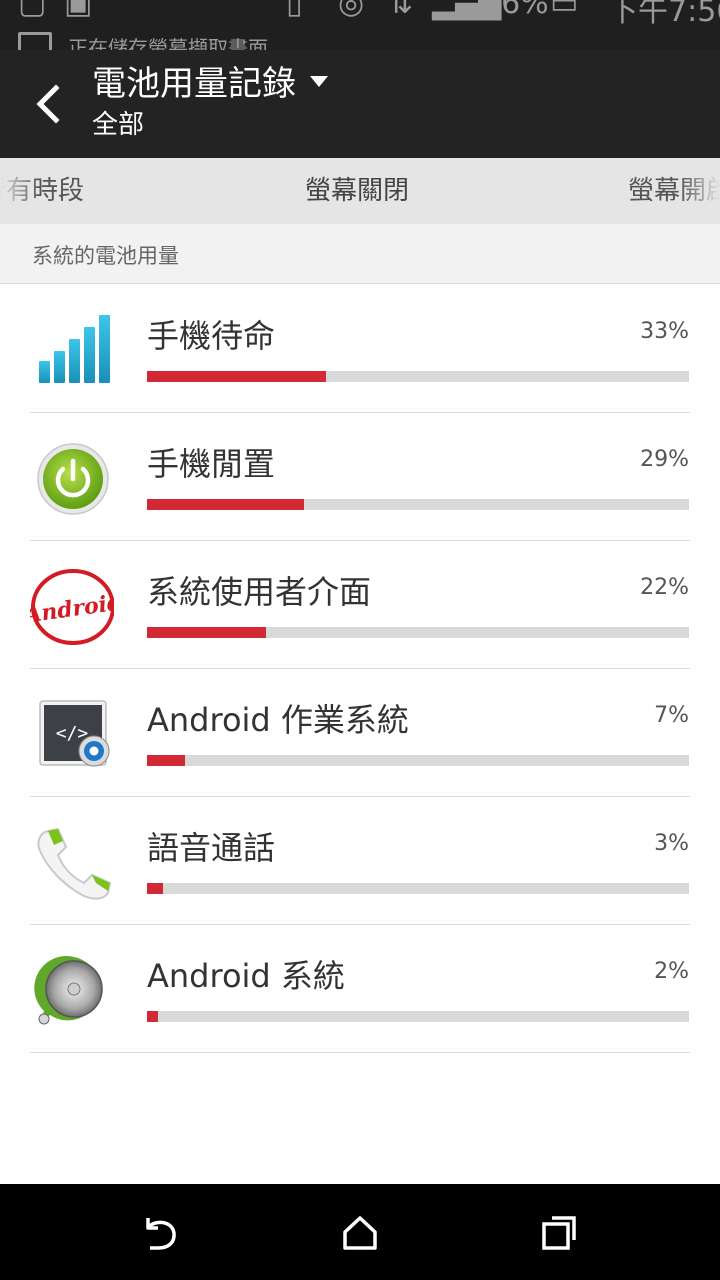 This screenshot has width=720, height=1280. Describe the element at coordinates (351, 10) in the screenshot. I see `alarm-icon: ◎` at that location.